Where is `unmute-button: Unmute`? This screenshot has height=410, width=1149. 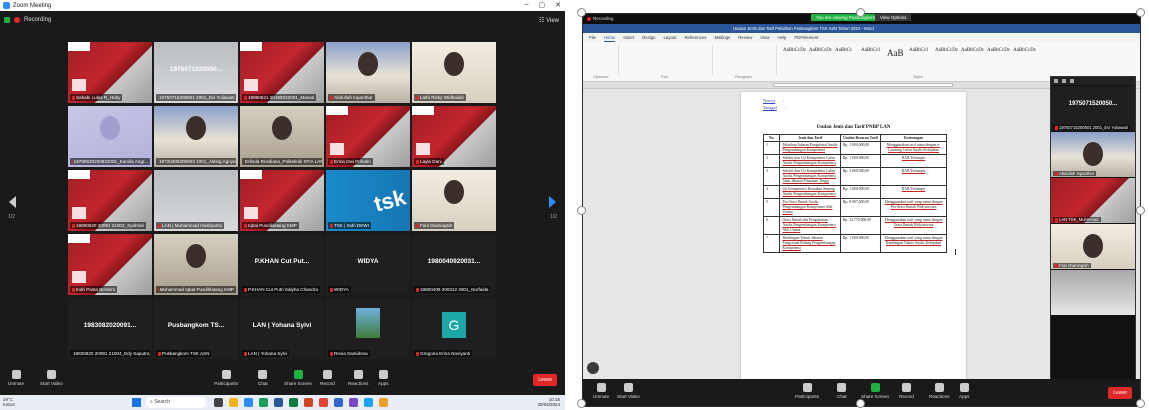
unmute-button: Unmute is located at coordinates (16, 378).